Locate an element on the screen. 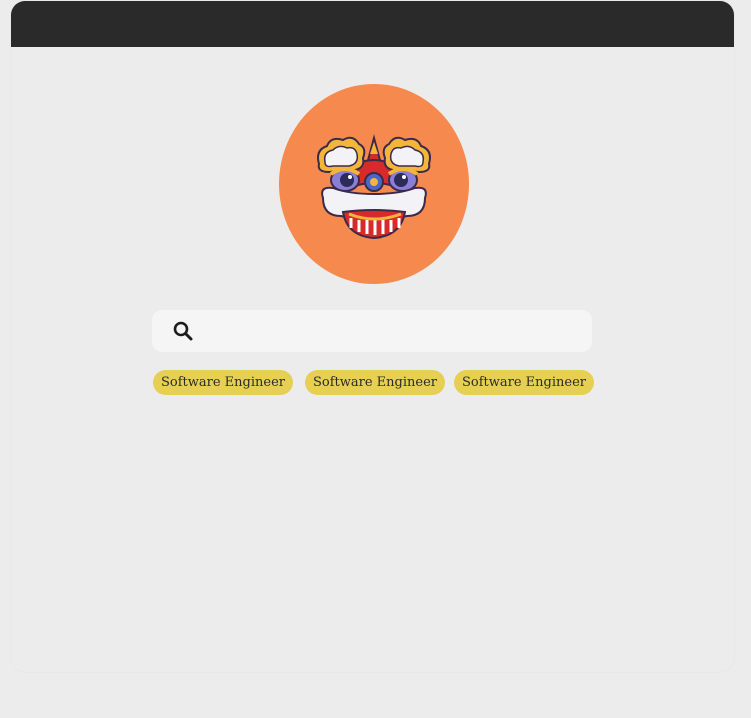 The image size is (751, 718). lion-dance-head-icon is located at coordinates (374, 187).